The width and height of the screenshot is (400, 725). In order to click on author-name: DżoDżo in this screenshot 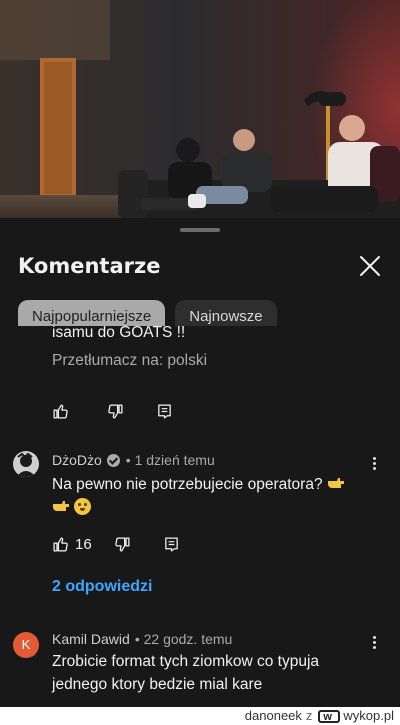, I will do `click(77, 460)`.